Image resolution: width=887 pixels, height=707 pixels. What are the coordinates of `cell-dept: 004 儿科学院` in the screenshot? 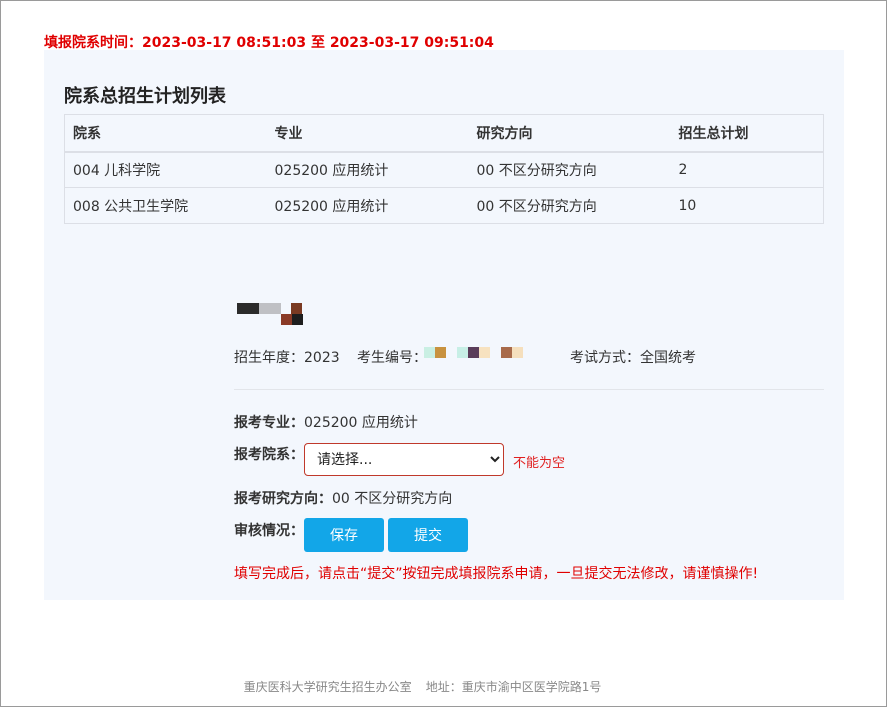 It's located at (165, 169).